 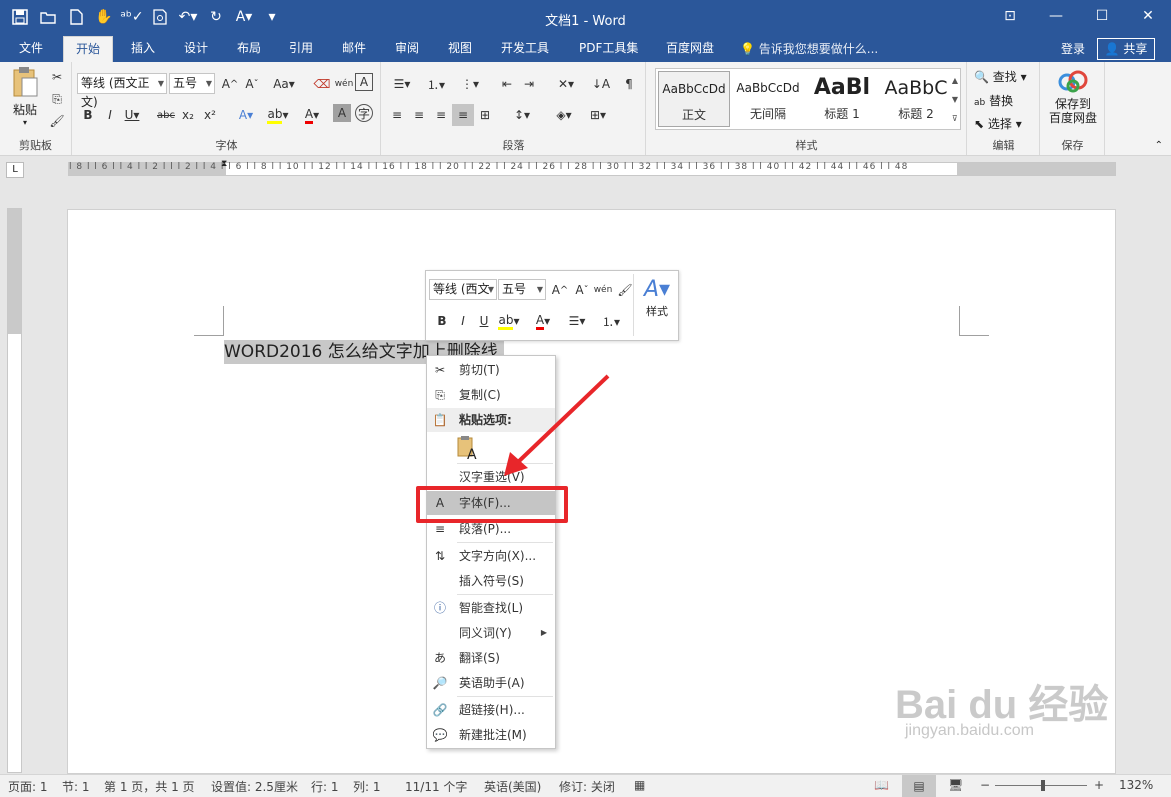 I want to click on font-size-dropdown: 五号 ▼, so click(x=192, y=83).